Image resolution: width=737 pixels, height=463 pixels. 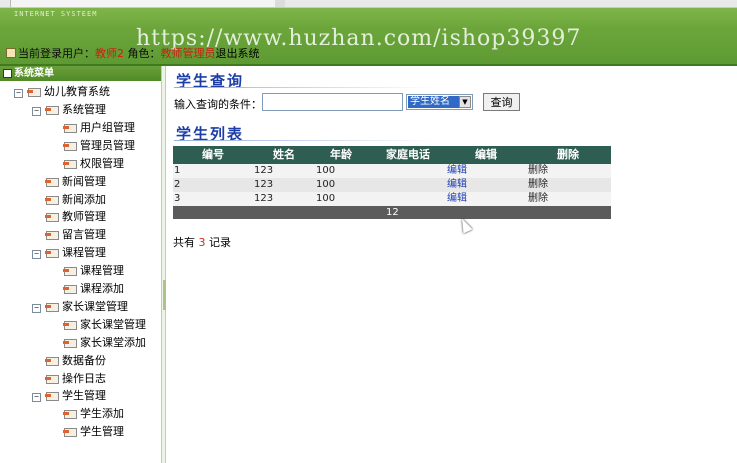 What do you see at coordinates (164, 295) in the screenshot?
I see `splitter-grip` at bounding box center [164, 295].